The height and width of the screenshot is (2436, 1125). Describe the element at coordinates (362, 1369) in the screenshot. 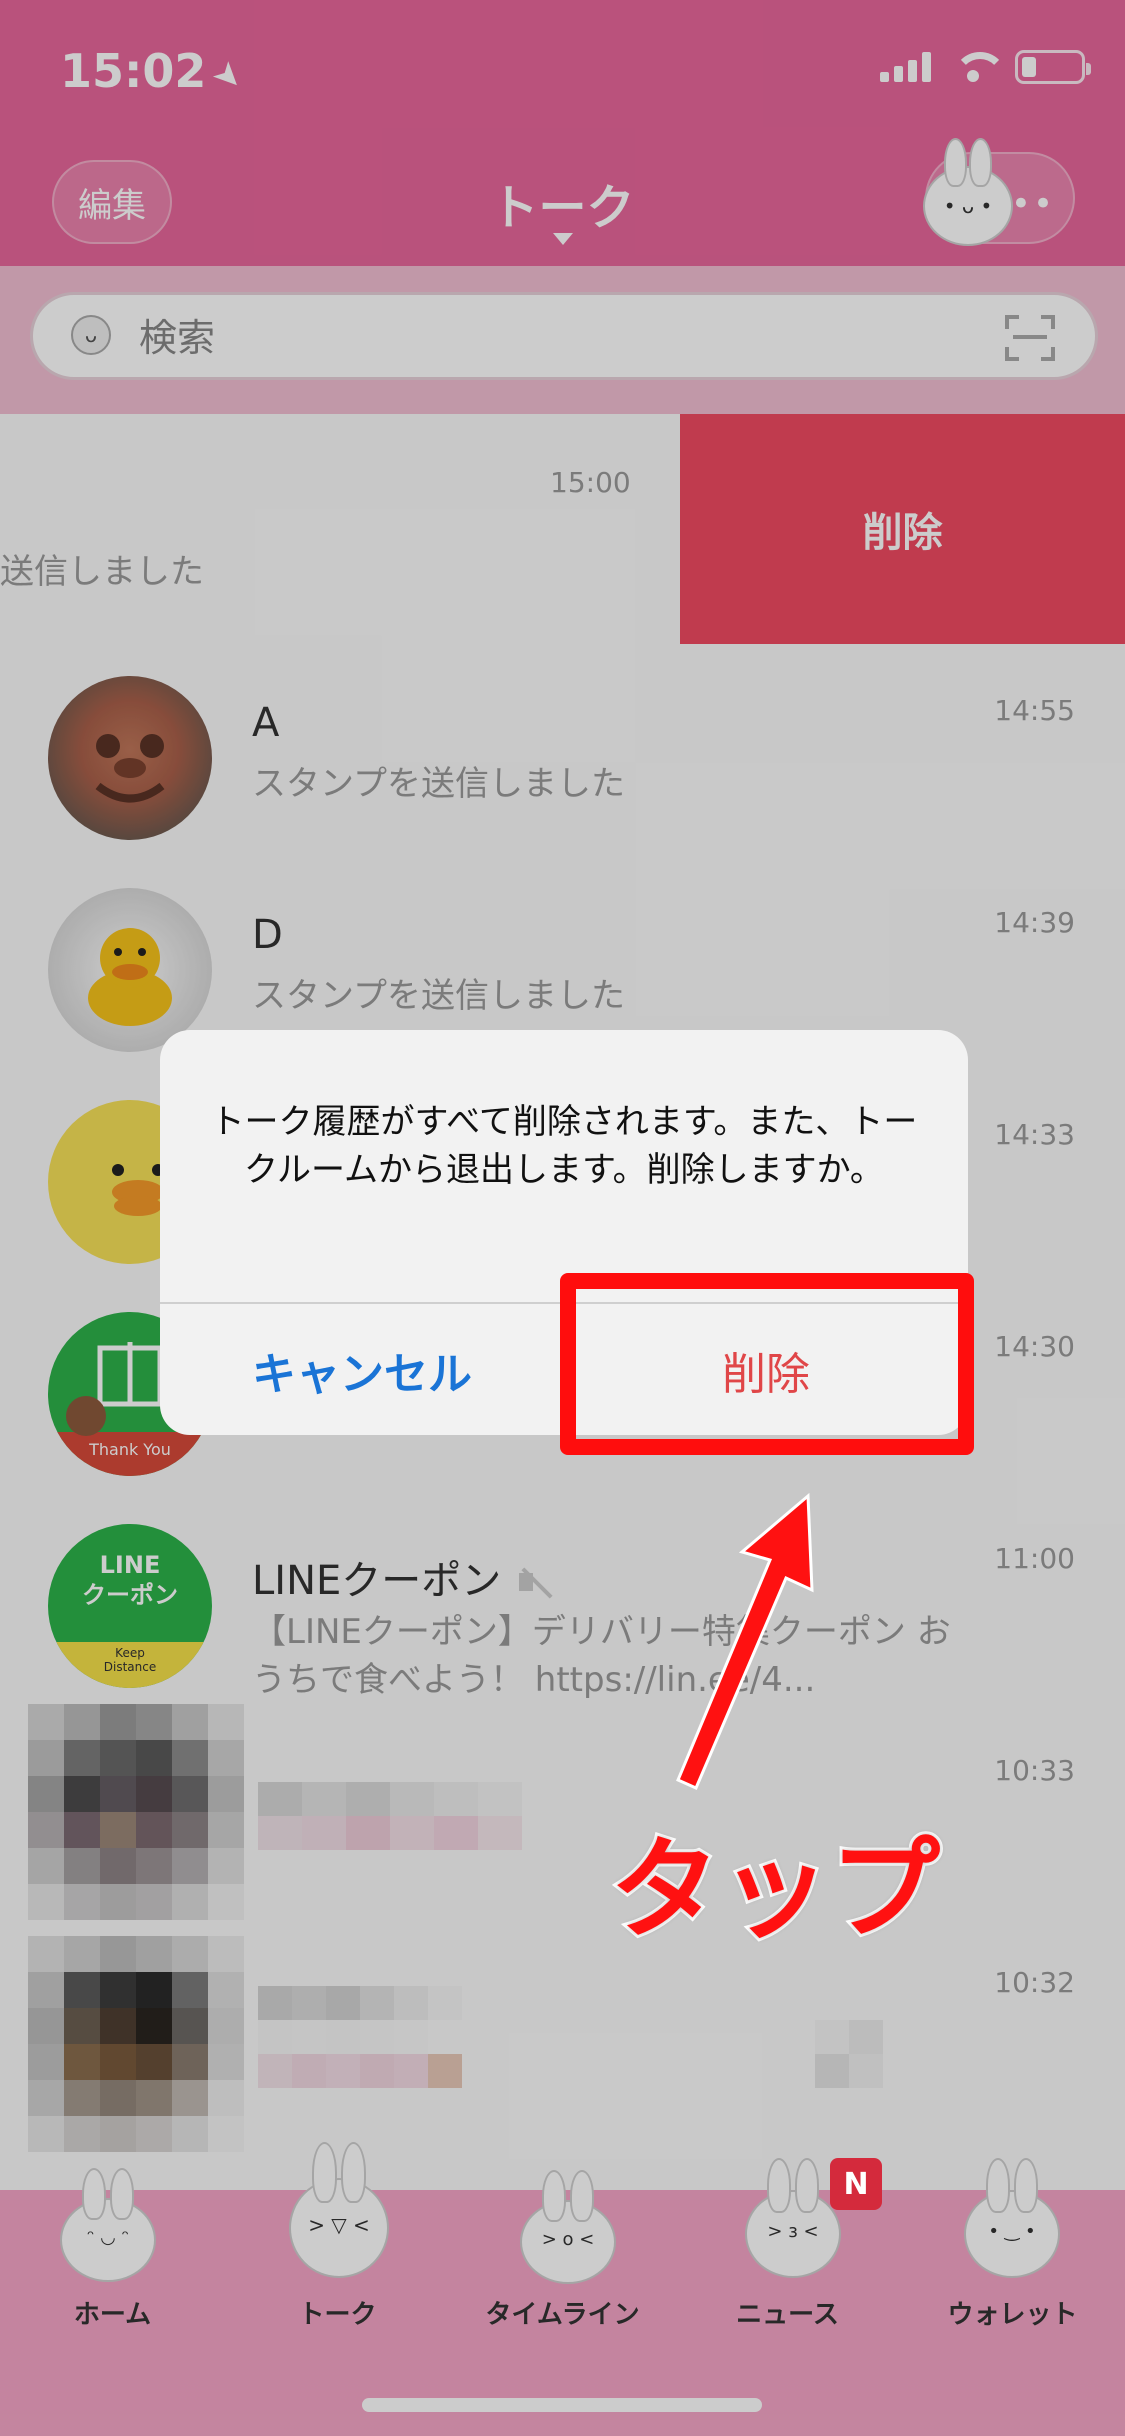

I see `cancel-button: キャンセル` at that location.